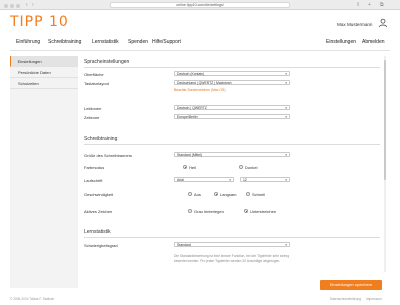 The height and width of the screenshot is (305, 400). I want to click on geschwindigkeit-radio-aus, so click(190, 194).